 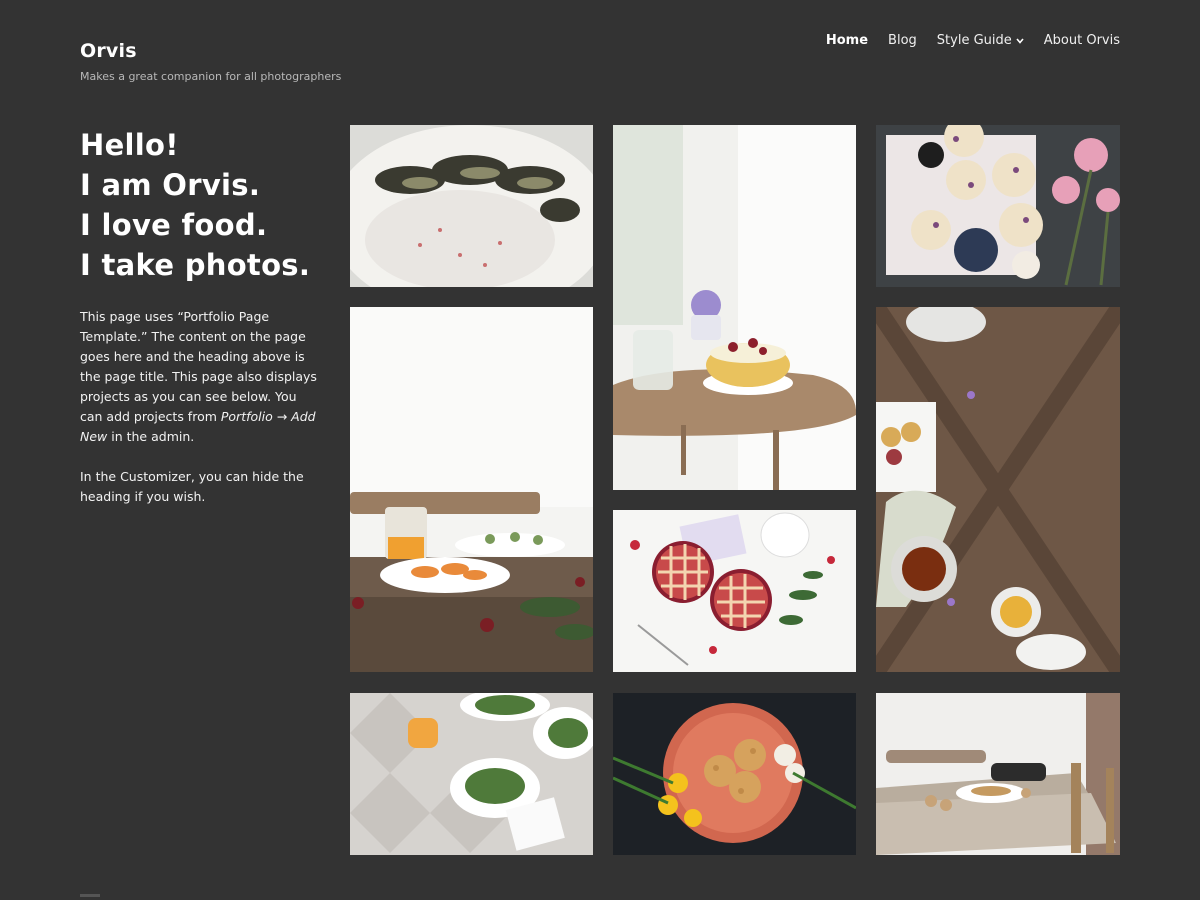 I want to click on site-title: Orvis, so click(x=108, y=51).